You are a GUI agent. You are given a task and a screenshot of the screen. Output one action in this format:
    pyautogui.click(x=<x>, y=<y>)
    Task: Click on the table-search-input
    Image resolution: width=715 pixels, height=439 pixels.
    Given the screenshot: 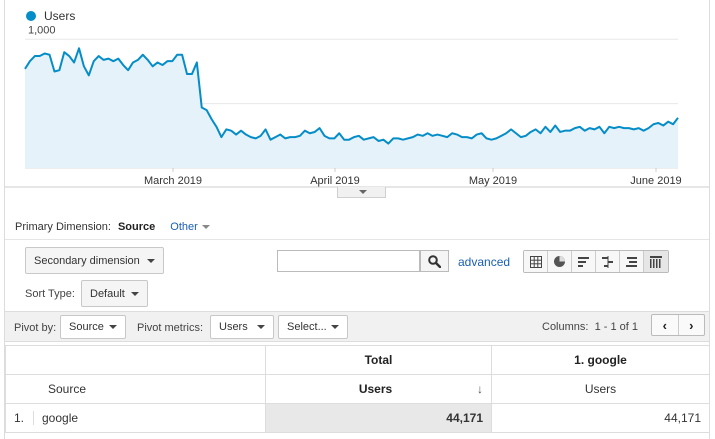 What is the action you would take?
    pyautogui.click(x=348, y=261)
    